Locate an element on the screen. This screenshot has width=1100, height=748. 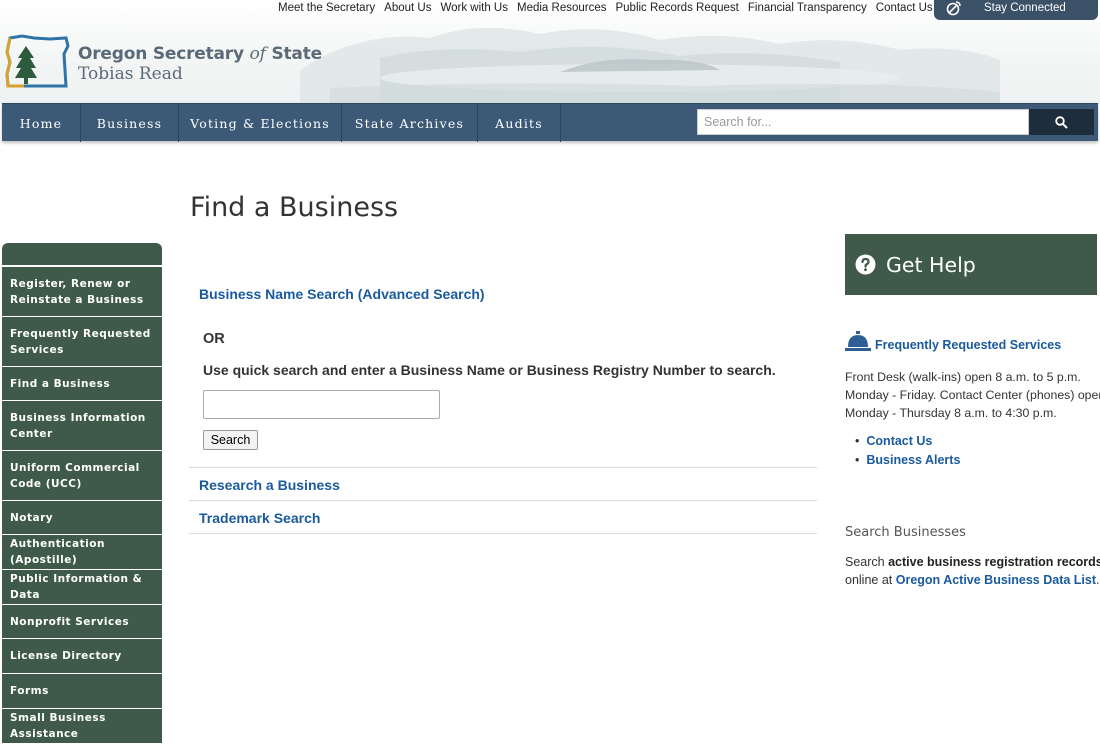
sidebar-item-business-info-center: Business Information Center is located at coordinates (82, 425).